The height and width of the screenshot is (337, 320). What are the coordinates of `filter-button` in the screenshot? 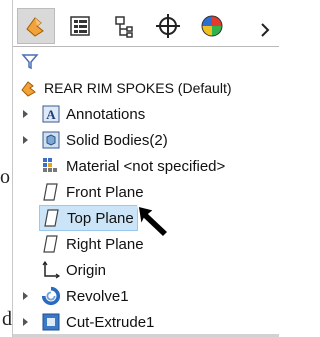 It's located at (30, 61).